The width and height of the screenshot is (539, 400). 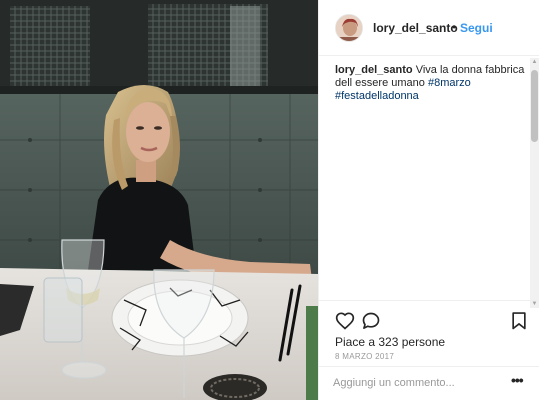 I want to click on avatar-image, so click(x=349, y=28).